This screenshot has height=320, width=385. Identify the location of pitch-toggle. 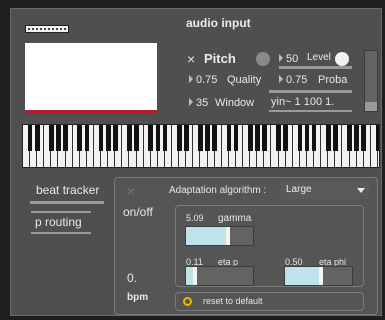
(263, 59).